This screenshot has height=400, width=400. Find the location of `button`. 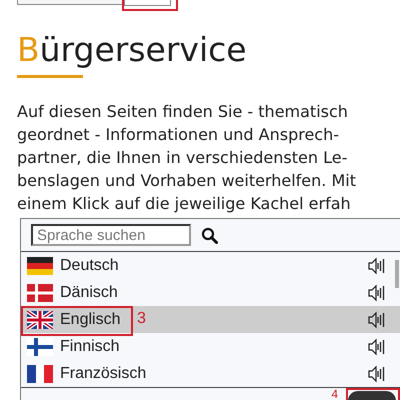

button is located at coordinates (147, 3).